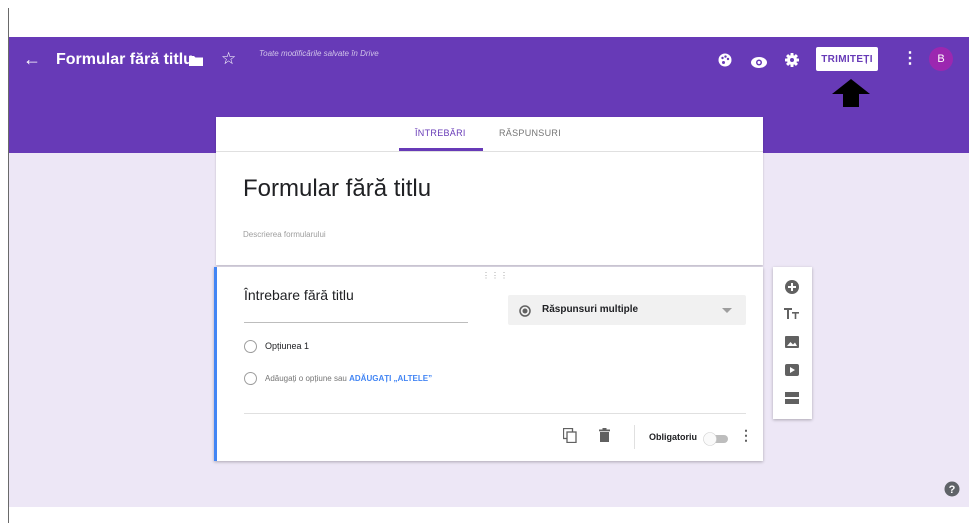 Image resolution: width=971 pixels, height=526 pixels. What do you see at coordinates (298, 378) in the screenshot?
I see `add-option-input: Adăugați o opțiune` at bounding box center [298, 378].